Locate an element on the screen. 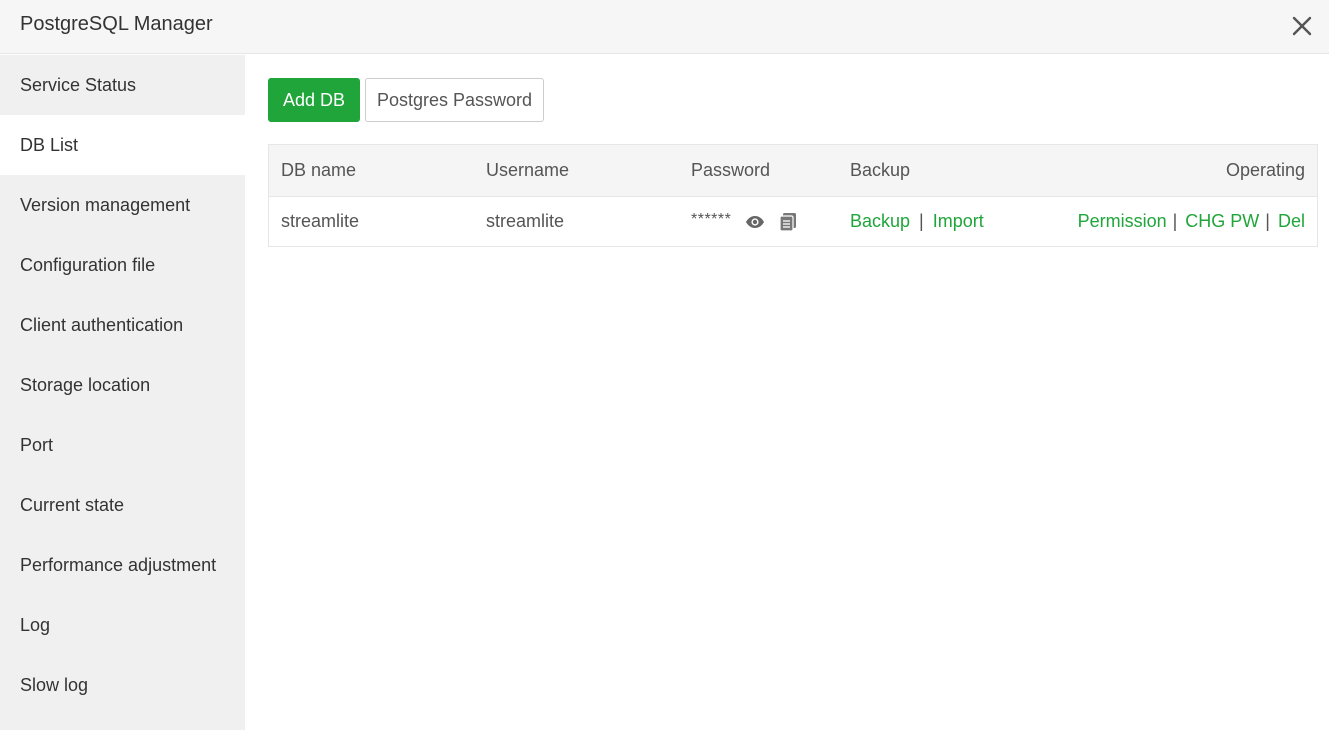 This screenshot has height=730, width=1329. cell-operating: Permission | CHG PW | Del is located at coordinates (1191, 221).